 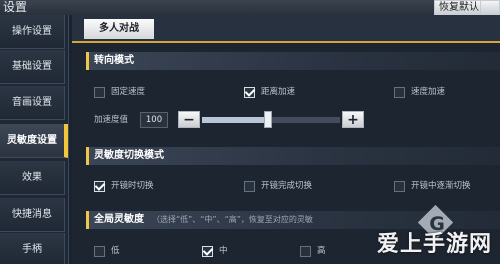 I want to click on option-high: 高, so click(x=313, y=251).